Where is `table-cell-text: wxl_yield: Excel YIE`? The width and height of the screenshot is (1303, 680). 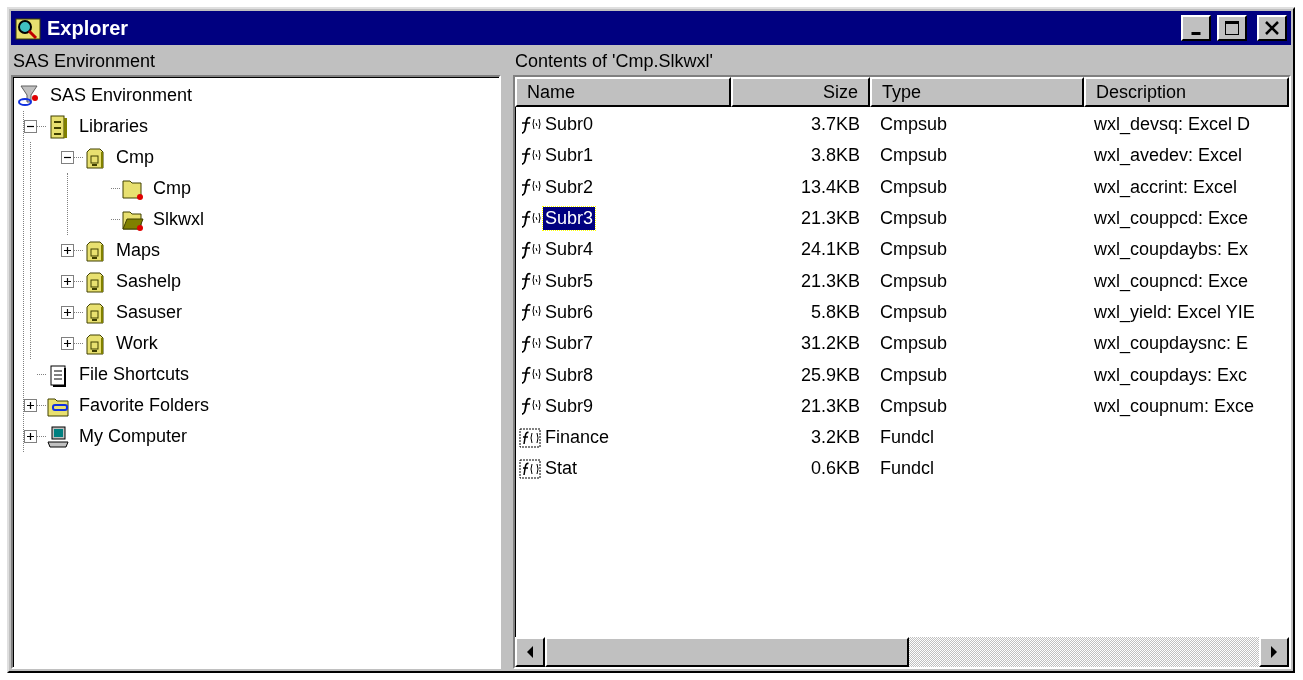
table-cell-text: wxl_yield: Excel YIE is located at coordinates (1174, 312).